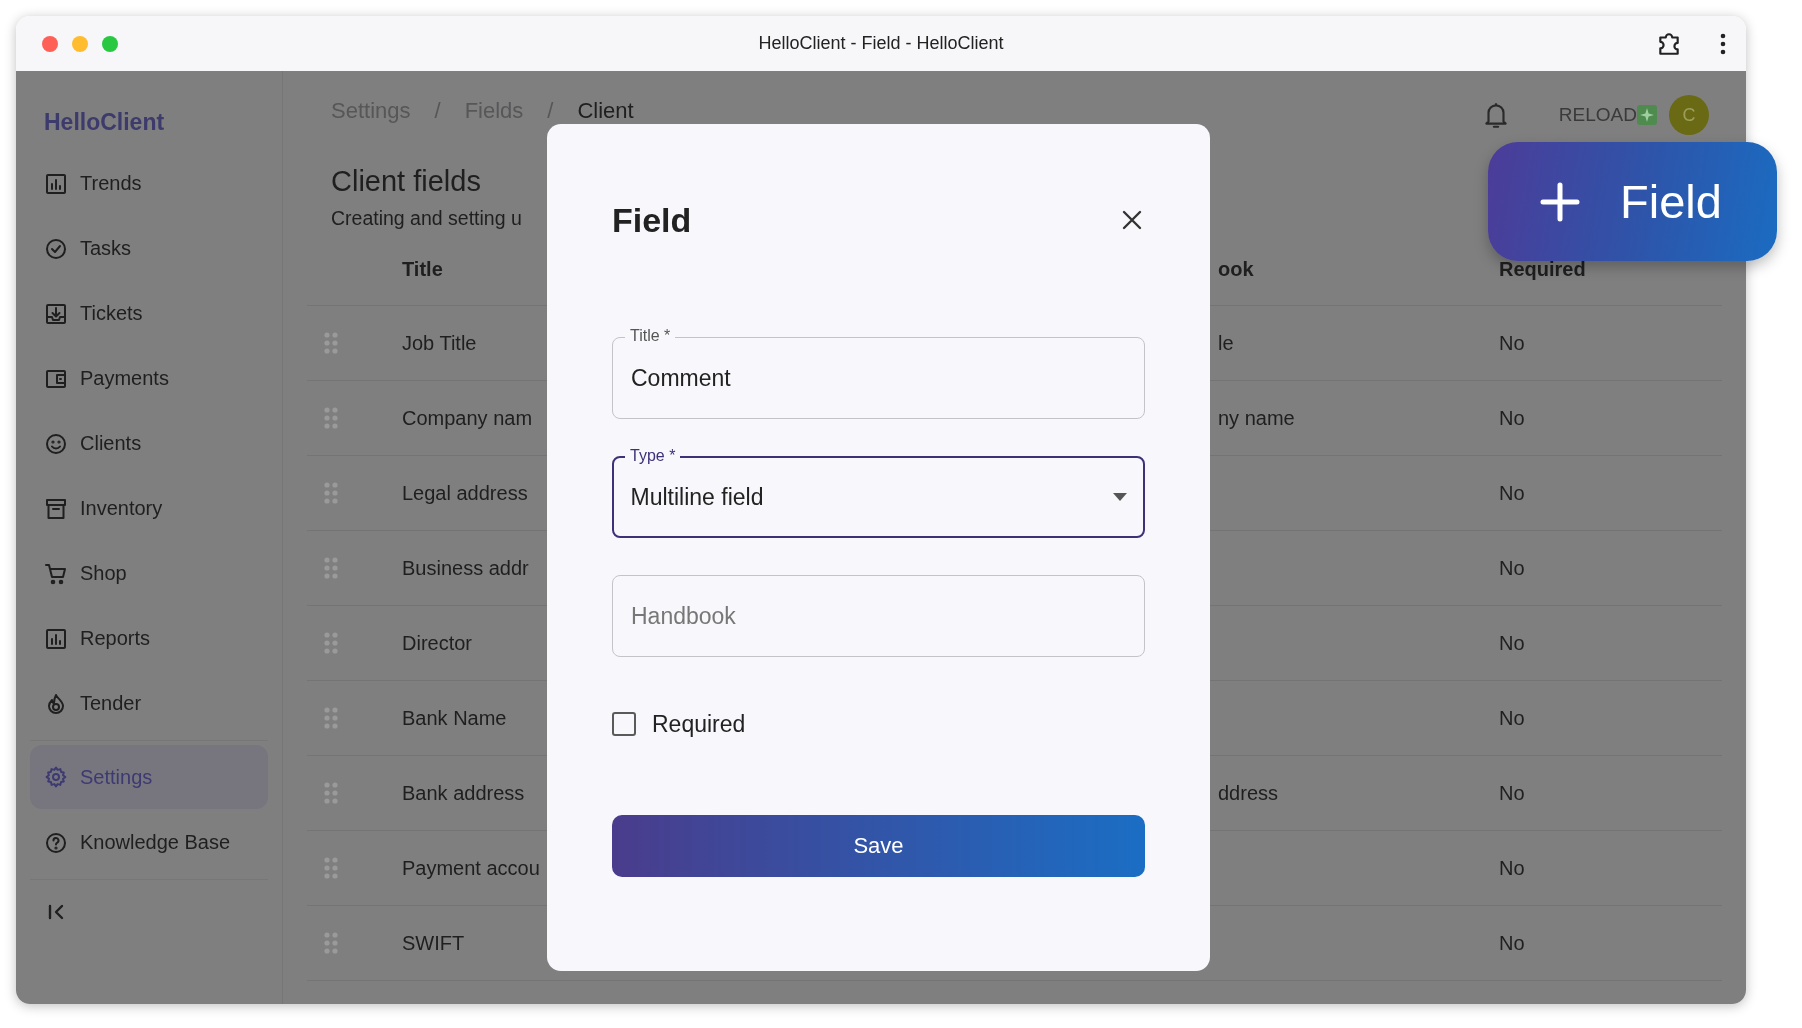 This screenshot has height=1028, width=1802. Describe the element at coordinates (1543, 269) in the screenshot. I see `column-header: Required` at that location.